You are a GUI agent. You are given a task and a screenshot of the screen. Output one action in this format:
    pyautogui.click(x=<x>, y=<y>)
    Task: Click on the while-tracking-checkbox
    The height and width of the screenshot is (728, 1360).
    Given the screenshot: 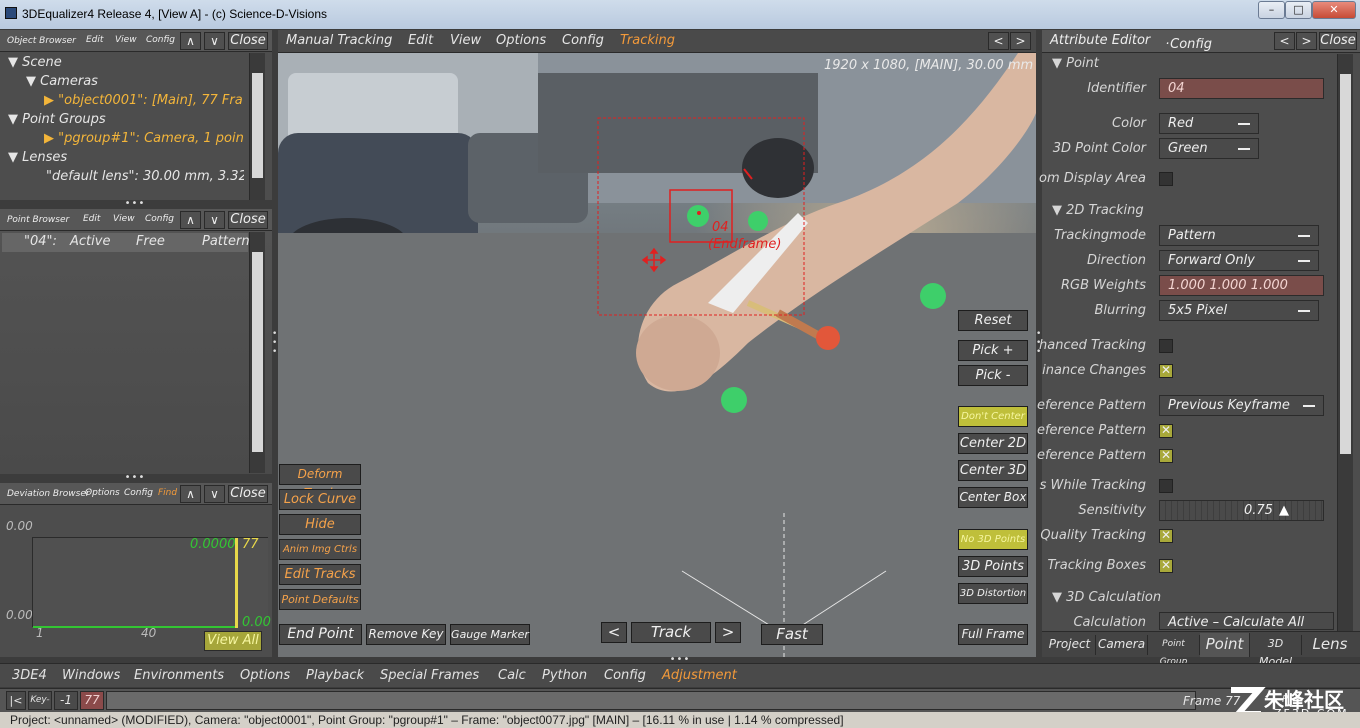 What is the action you would take?
    pyautogui.click(x=1166, y=486)
    